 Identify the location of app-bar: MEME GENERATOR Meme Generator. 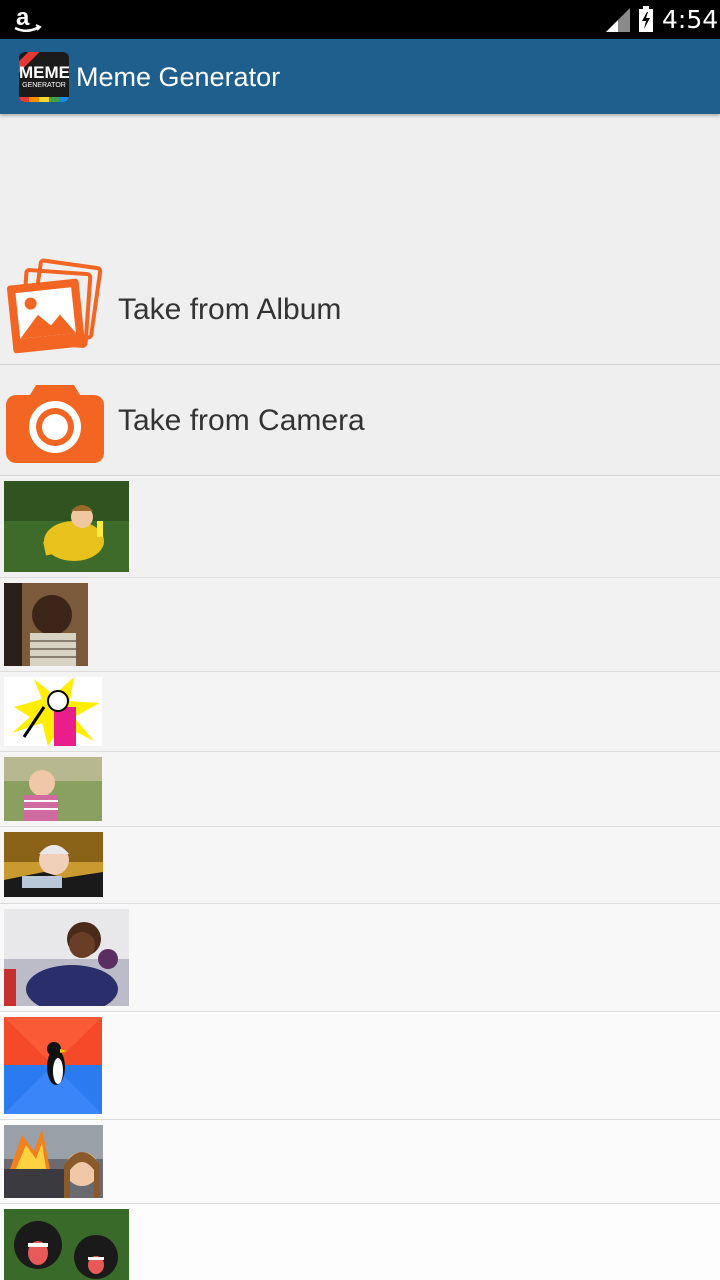
(360, 76).